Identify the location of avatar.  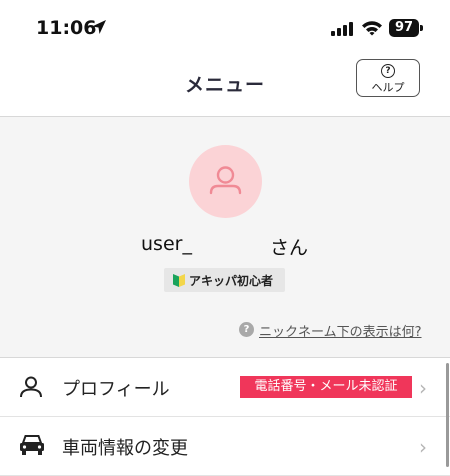
(225, 181).